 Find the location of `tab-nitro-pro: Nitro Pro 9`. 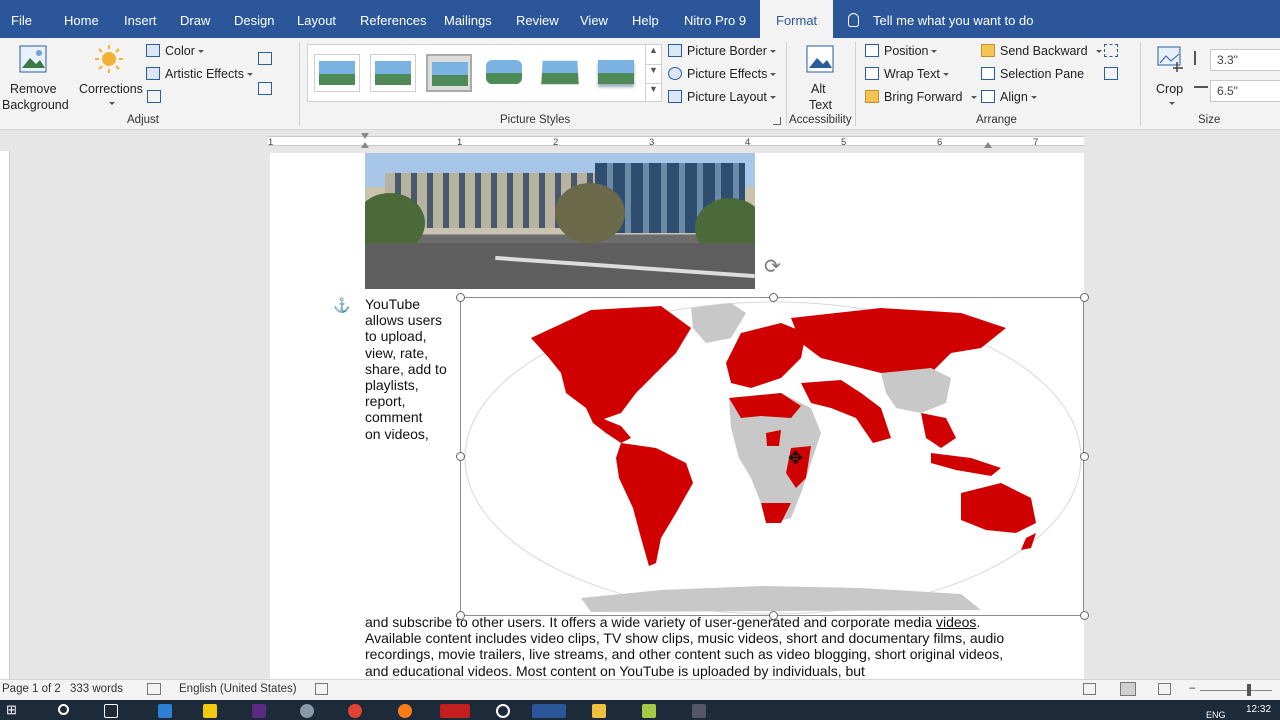

tab-nitro-pro: Nitro Pro 9 is located at coordinates (715, 19).